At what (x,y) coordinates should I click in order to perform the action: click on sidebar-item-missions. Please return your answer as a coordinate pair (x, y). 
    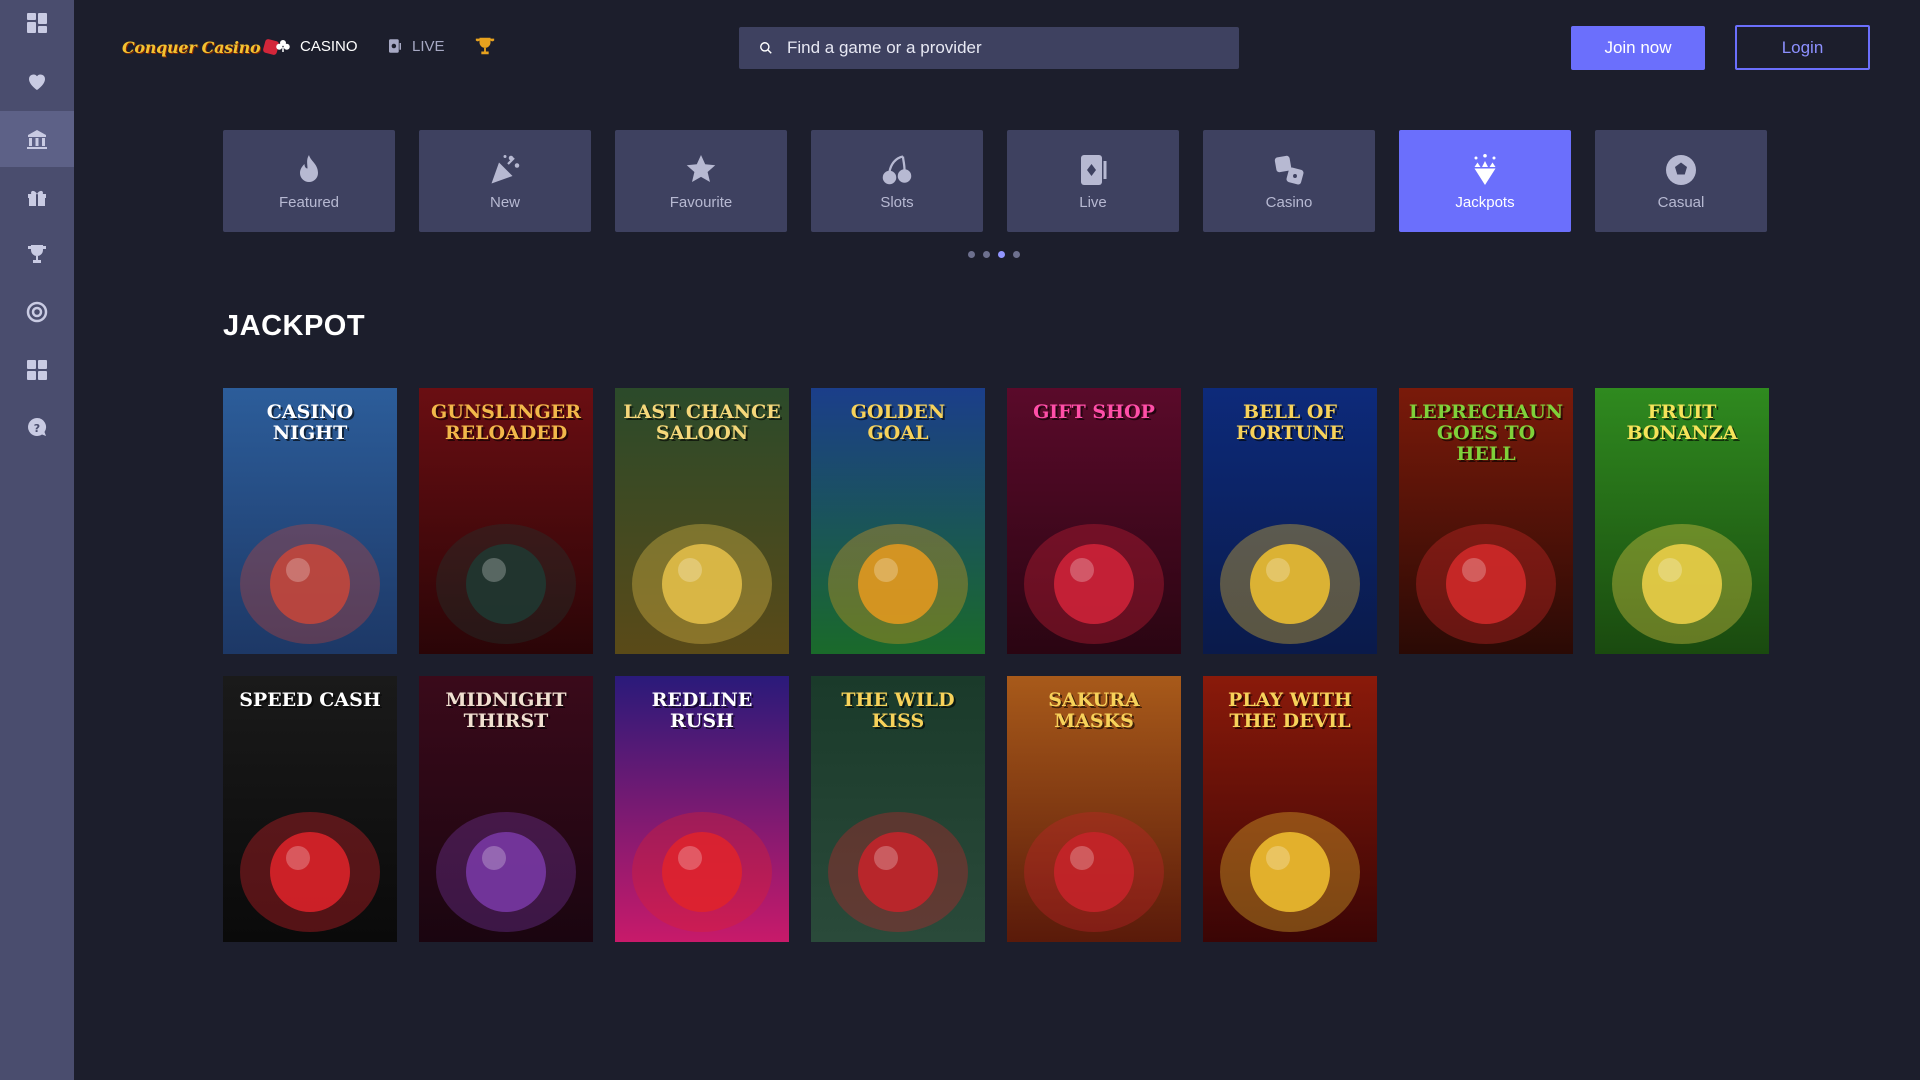
    Looking at the image, I should click on (37, 312).